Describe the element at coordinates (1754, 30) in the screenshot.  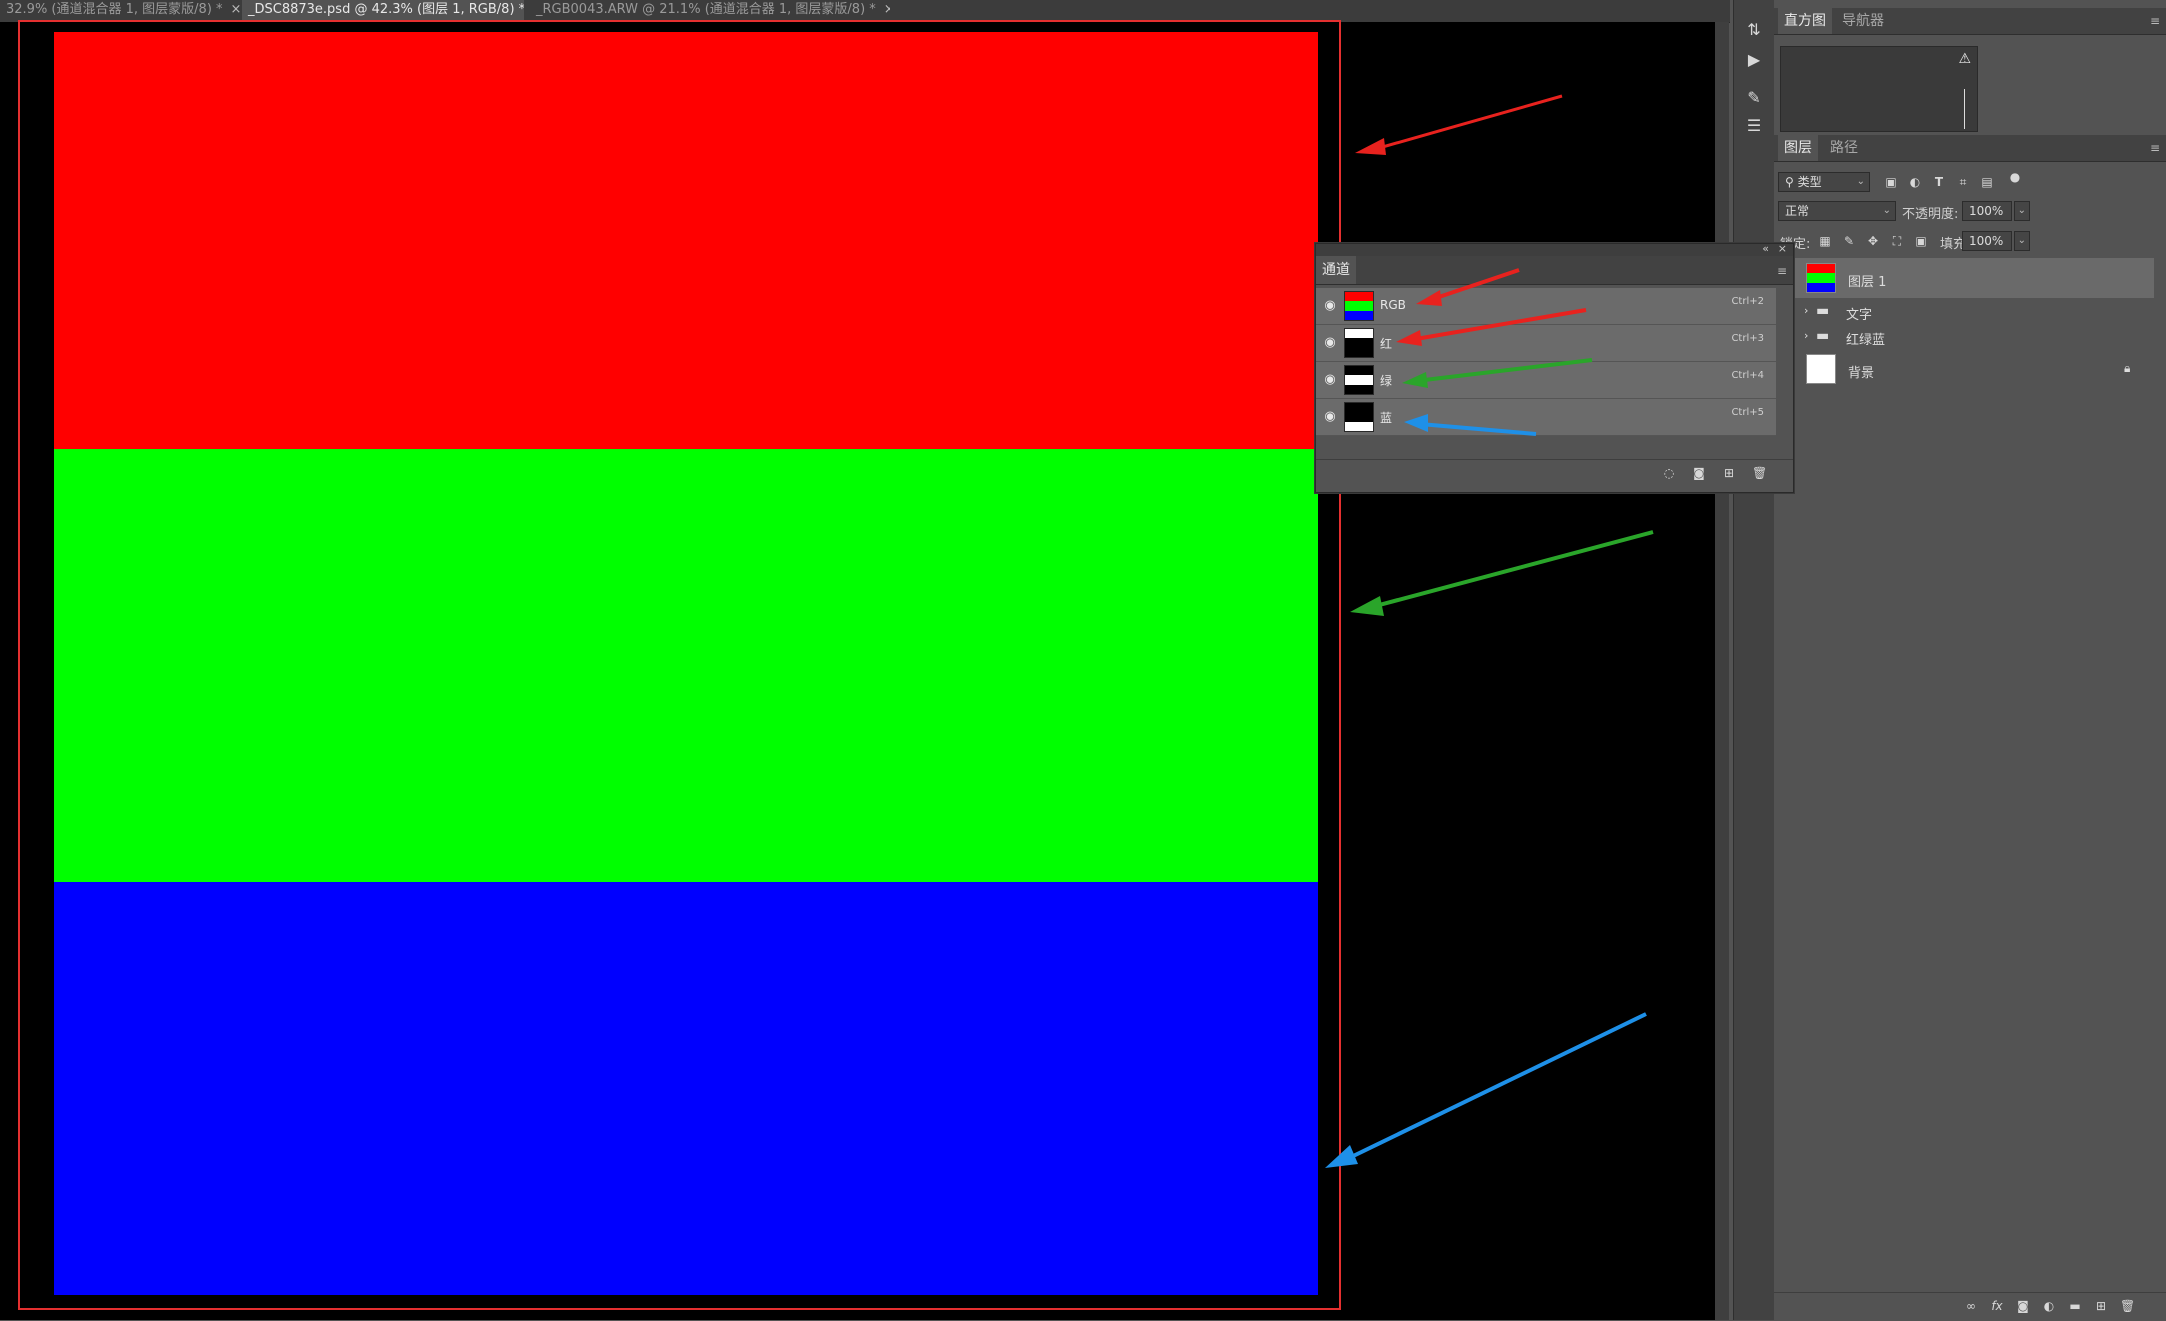
I see `history-icon: ⇅` at that location.